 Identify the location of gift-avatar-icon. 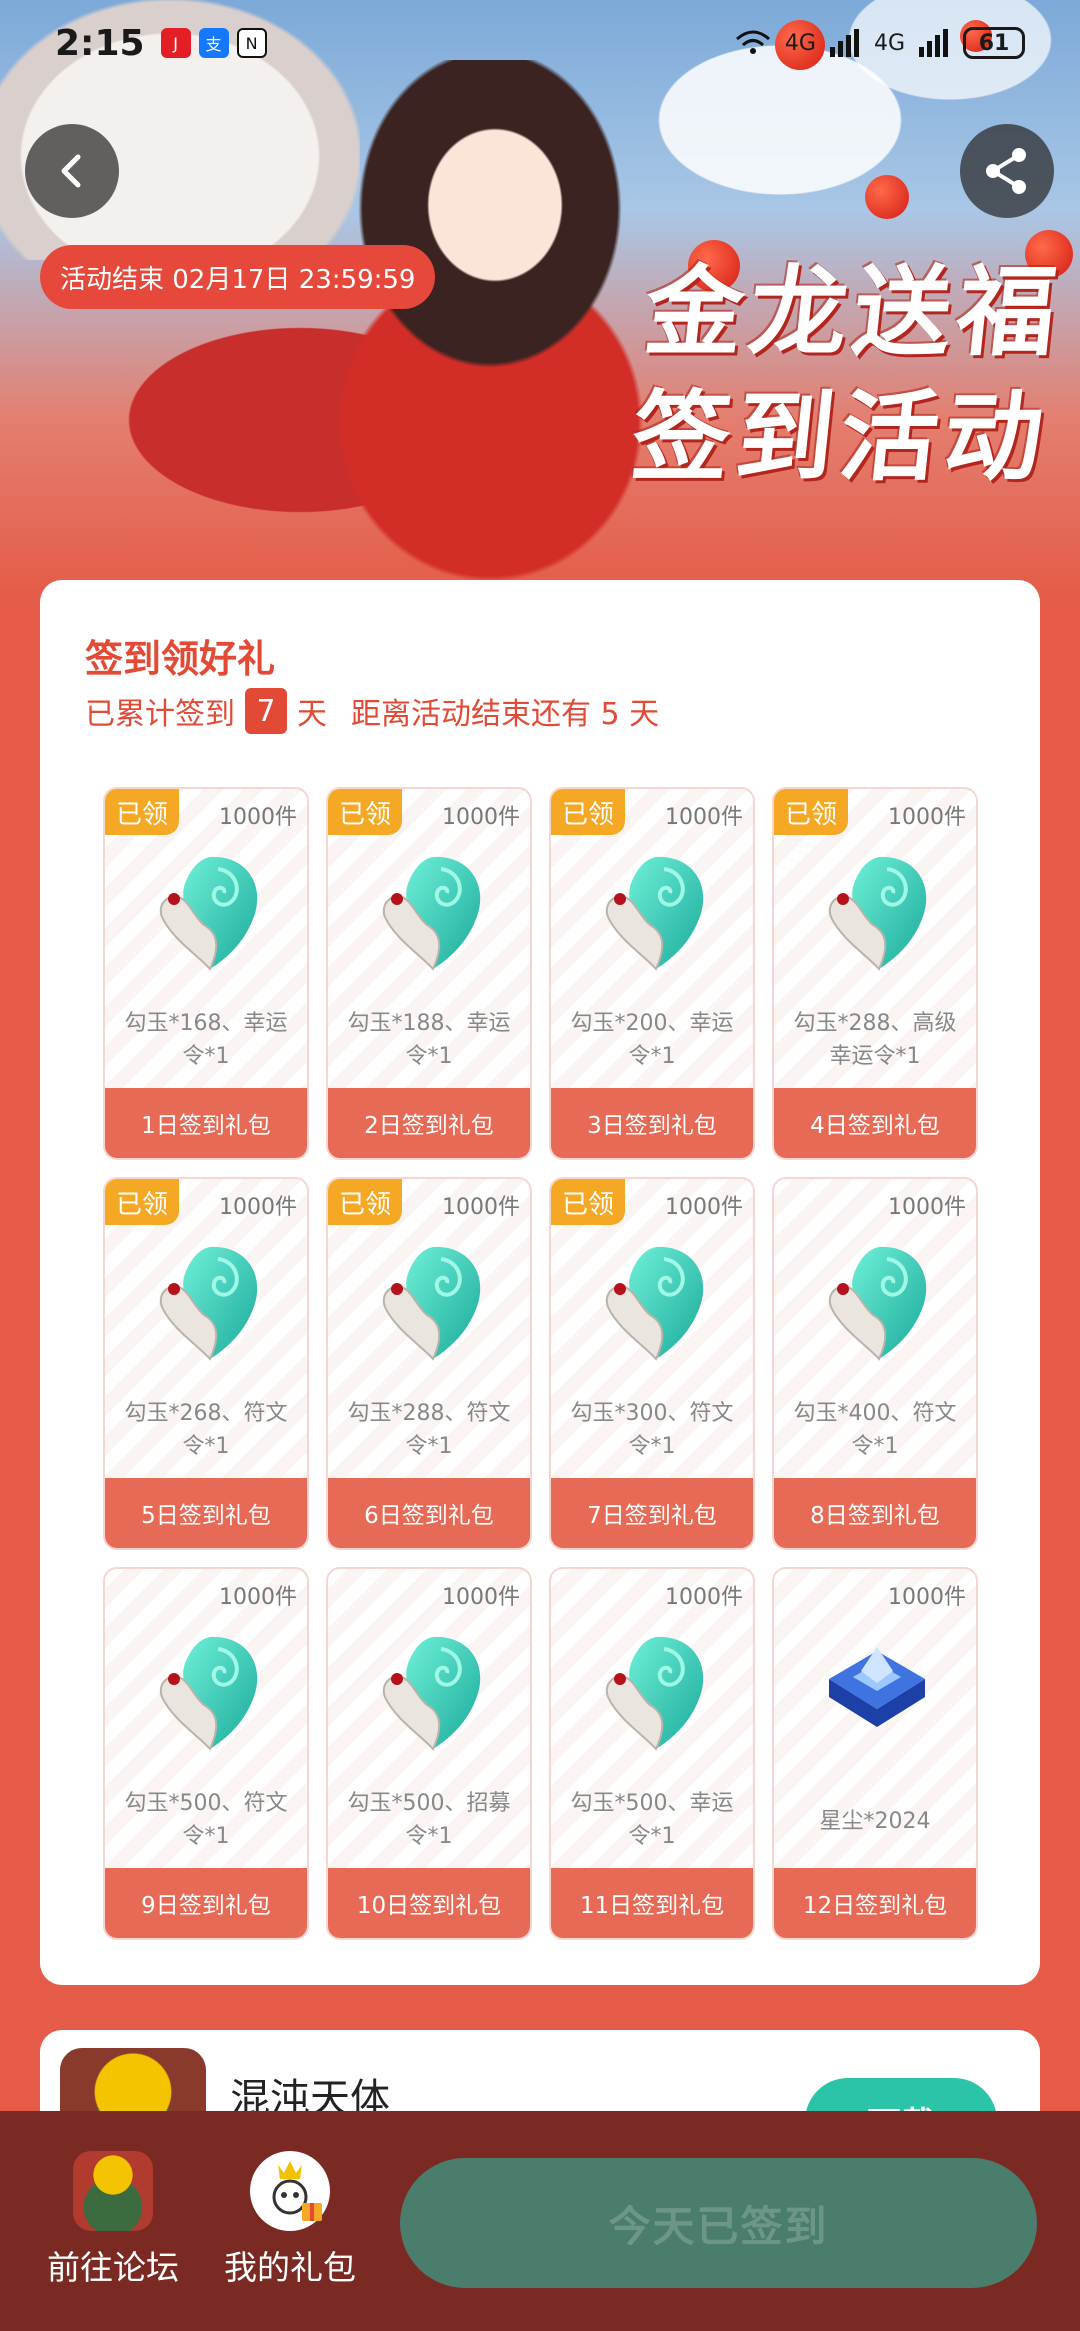
(290, 2191).